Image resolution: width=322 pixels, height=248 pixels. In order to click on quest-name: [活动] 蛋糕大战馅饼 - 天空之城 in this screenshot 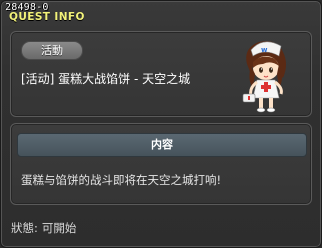, I will do `click(106, 79)`.